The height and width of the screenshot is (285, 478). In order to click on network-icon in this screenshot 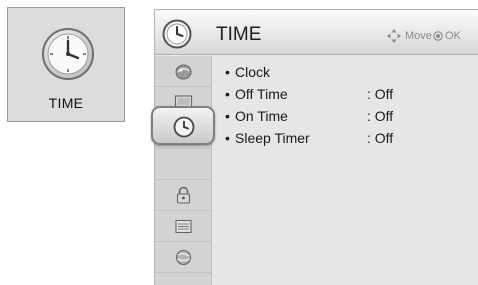, I will do `click(183, 257)`.